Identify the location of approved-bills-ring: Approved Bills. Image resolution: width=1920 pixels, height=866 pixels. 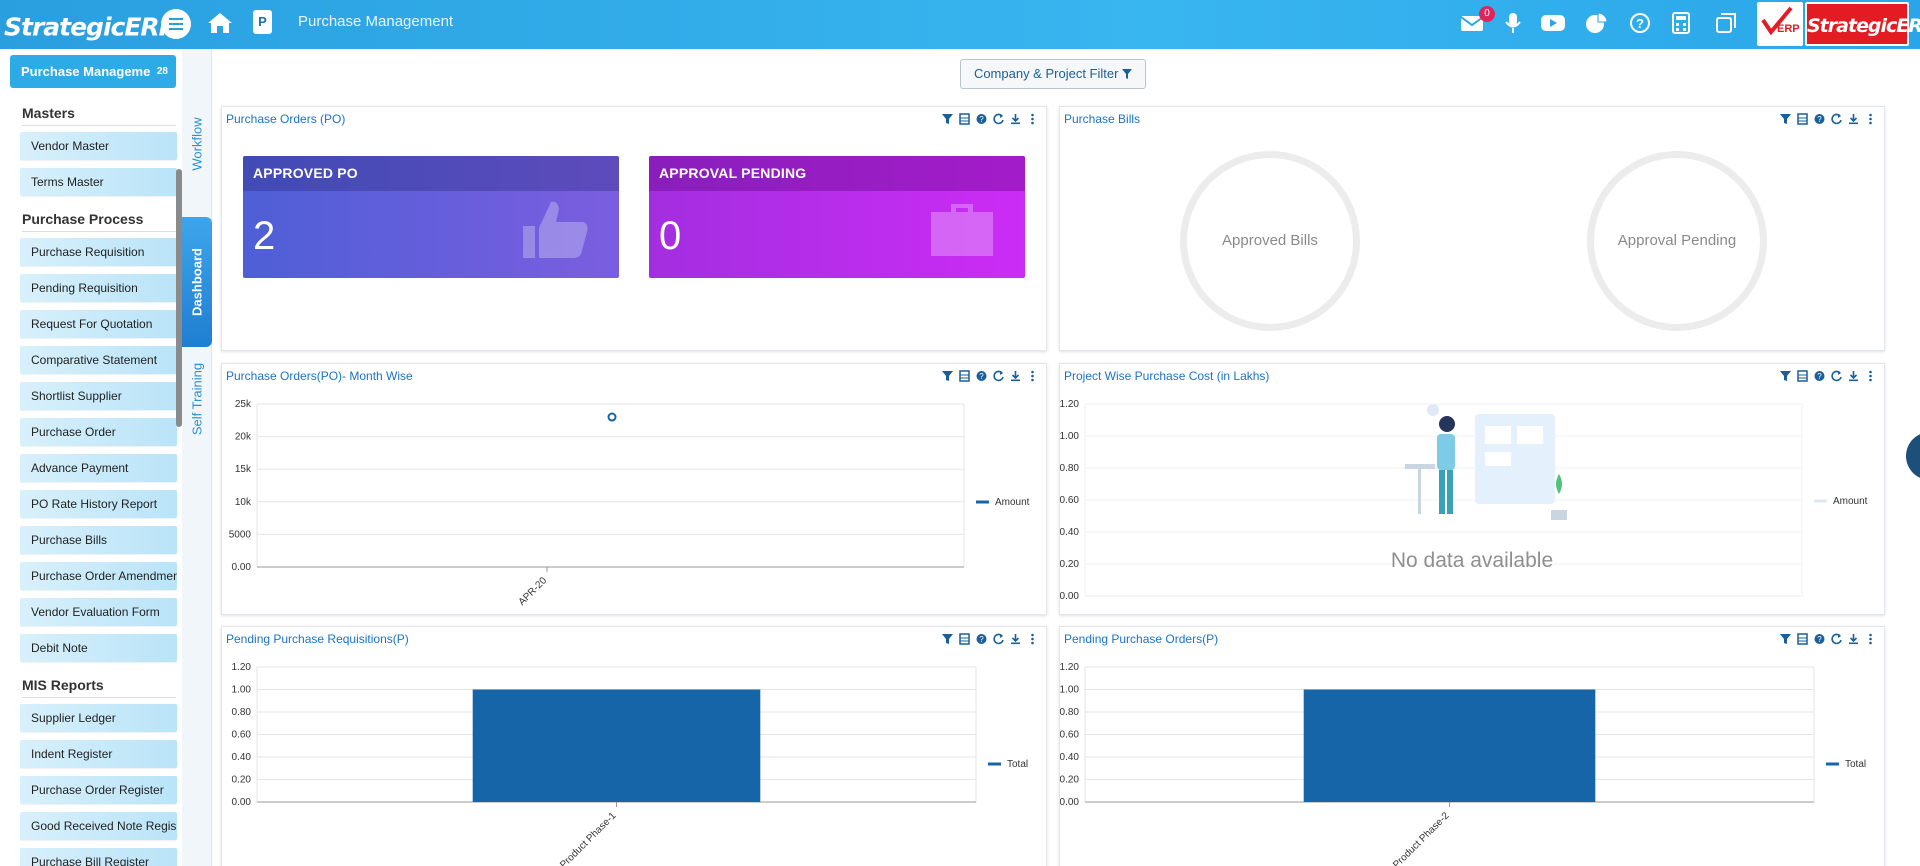
(1270, 241).